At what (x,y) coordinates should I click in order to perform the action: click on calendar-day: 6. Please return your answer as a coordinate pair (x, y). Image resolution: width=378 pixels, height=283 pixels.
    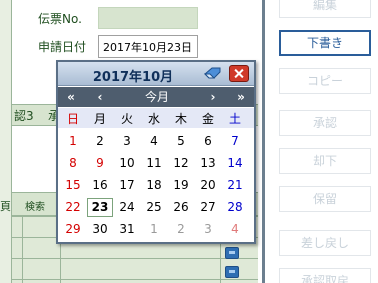
    Looking at the image, I should click on (208, 141).